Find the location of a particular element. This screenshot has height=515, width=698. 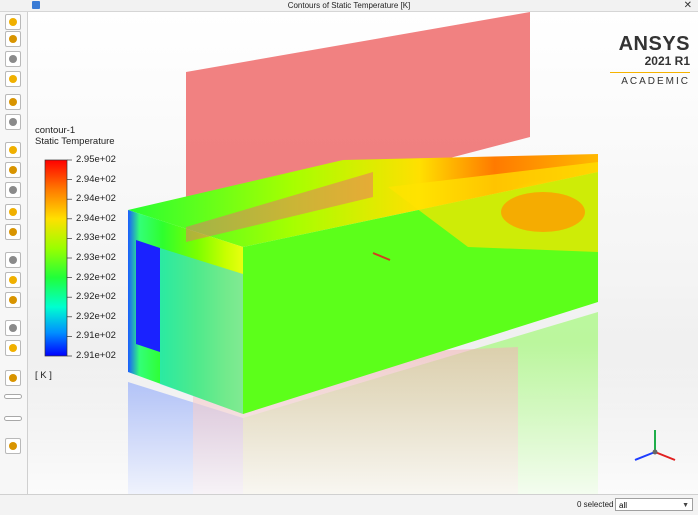

plot-icon is located at coordinates (13, 378).